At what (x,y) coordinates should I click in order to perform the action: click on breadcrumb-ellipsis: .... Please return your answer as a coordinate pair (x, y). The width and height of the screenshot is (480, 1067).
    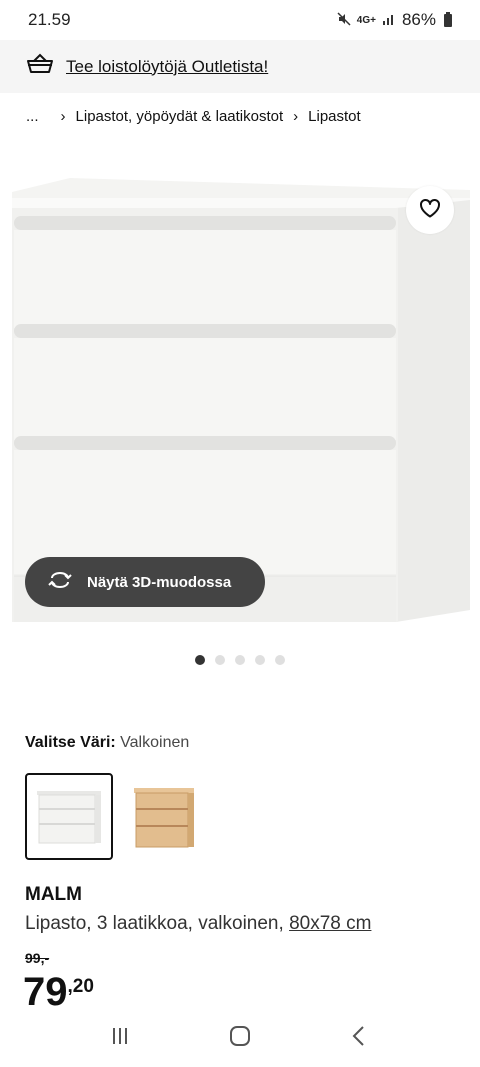
    Looking at the image, I should click on (32, 116).